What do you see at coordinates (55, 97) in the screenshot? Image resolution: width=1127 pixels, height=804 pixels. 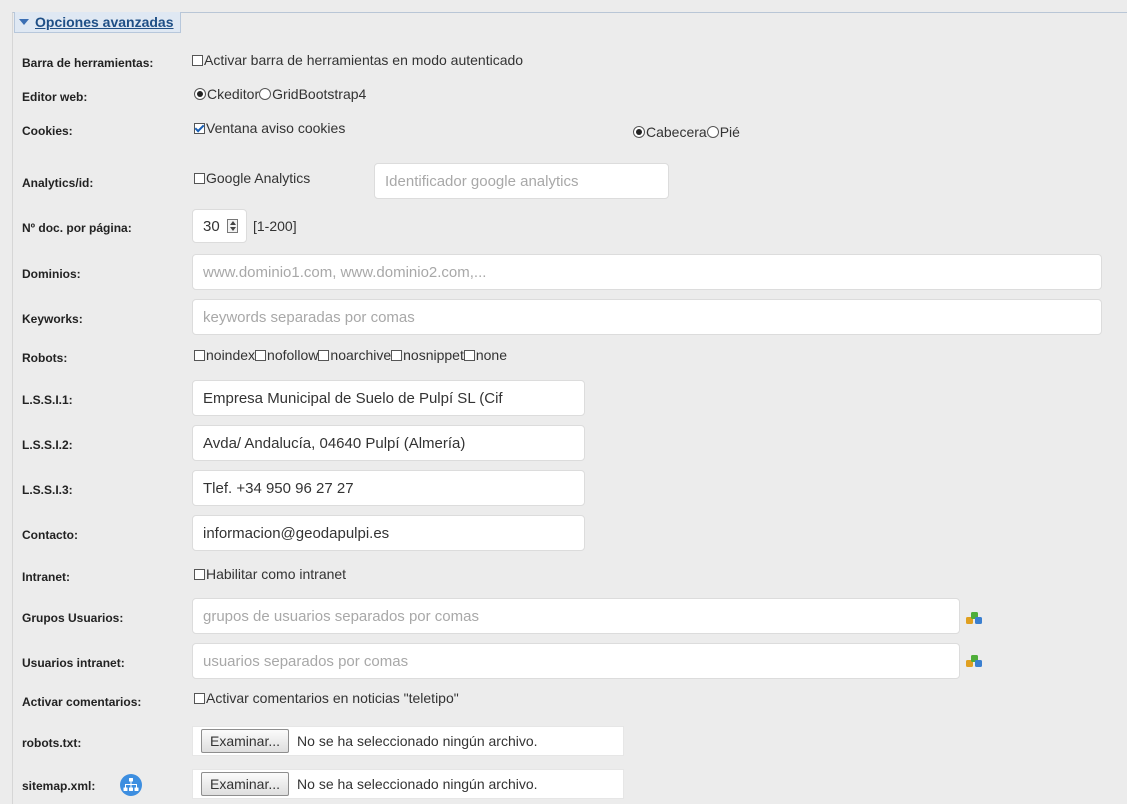 I see `editor-label: Editor web:` at bounding box center [55, 97].